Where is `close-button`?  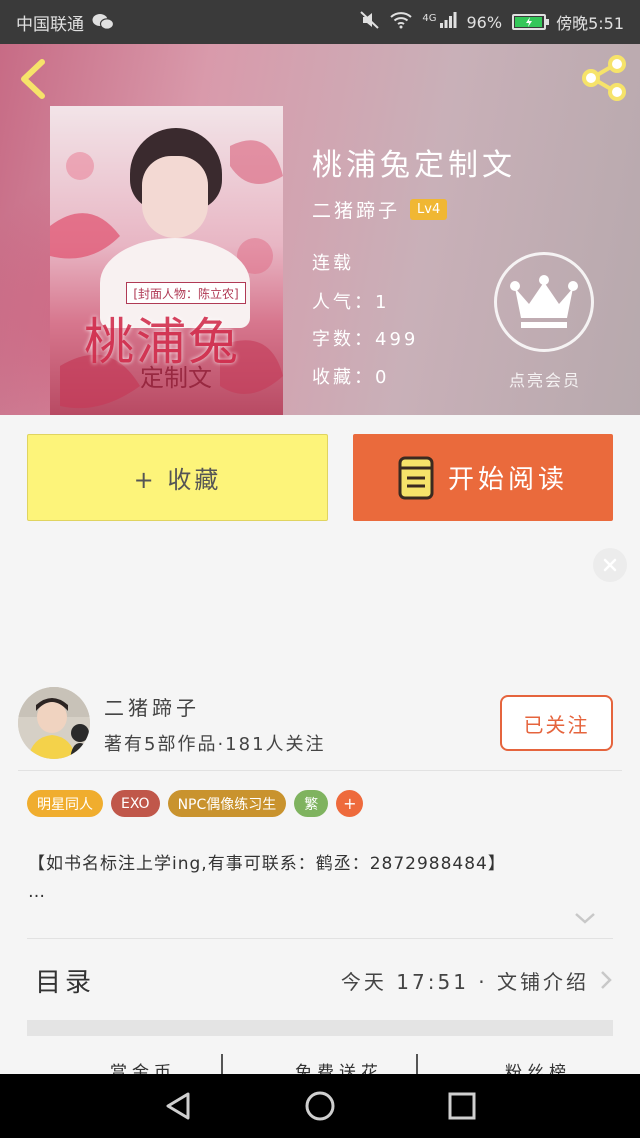 close-button is located at coordinates (610, 565).